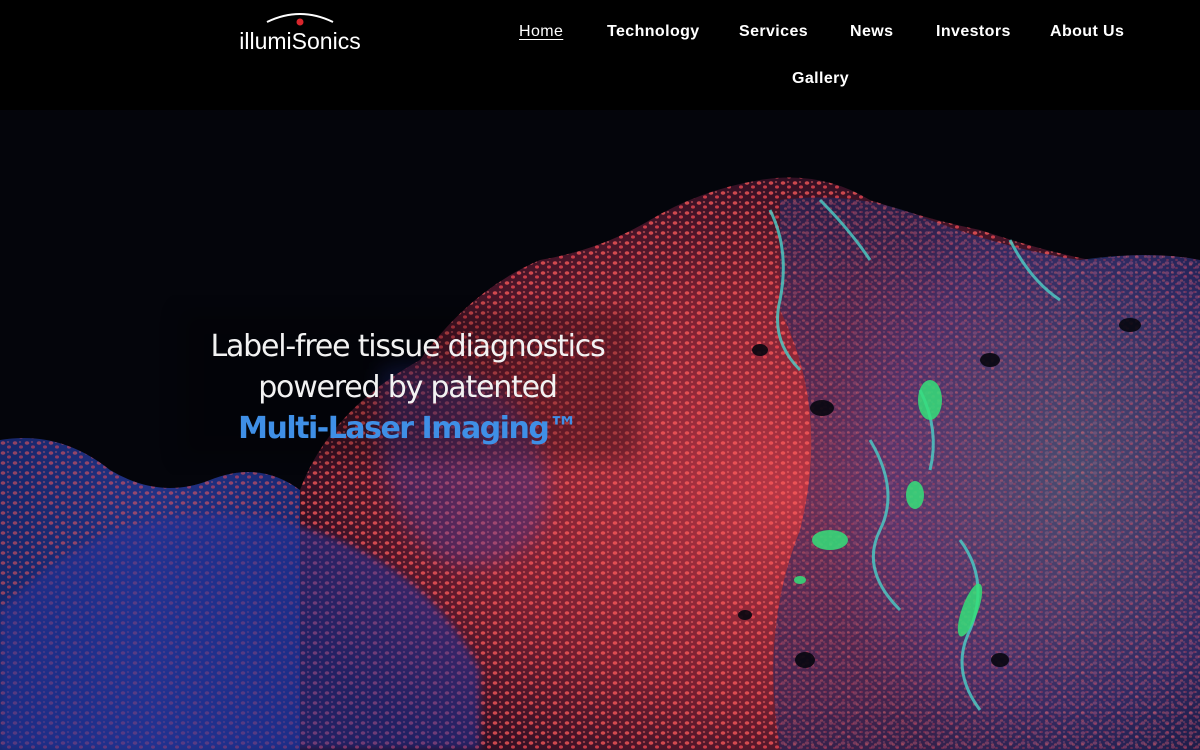  Describe the element at coordinates (541, 32) in the screenshot. I see `nav-home: Home` at that location.